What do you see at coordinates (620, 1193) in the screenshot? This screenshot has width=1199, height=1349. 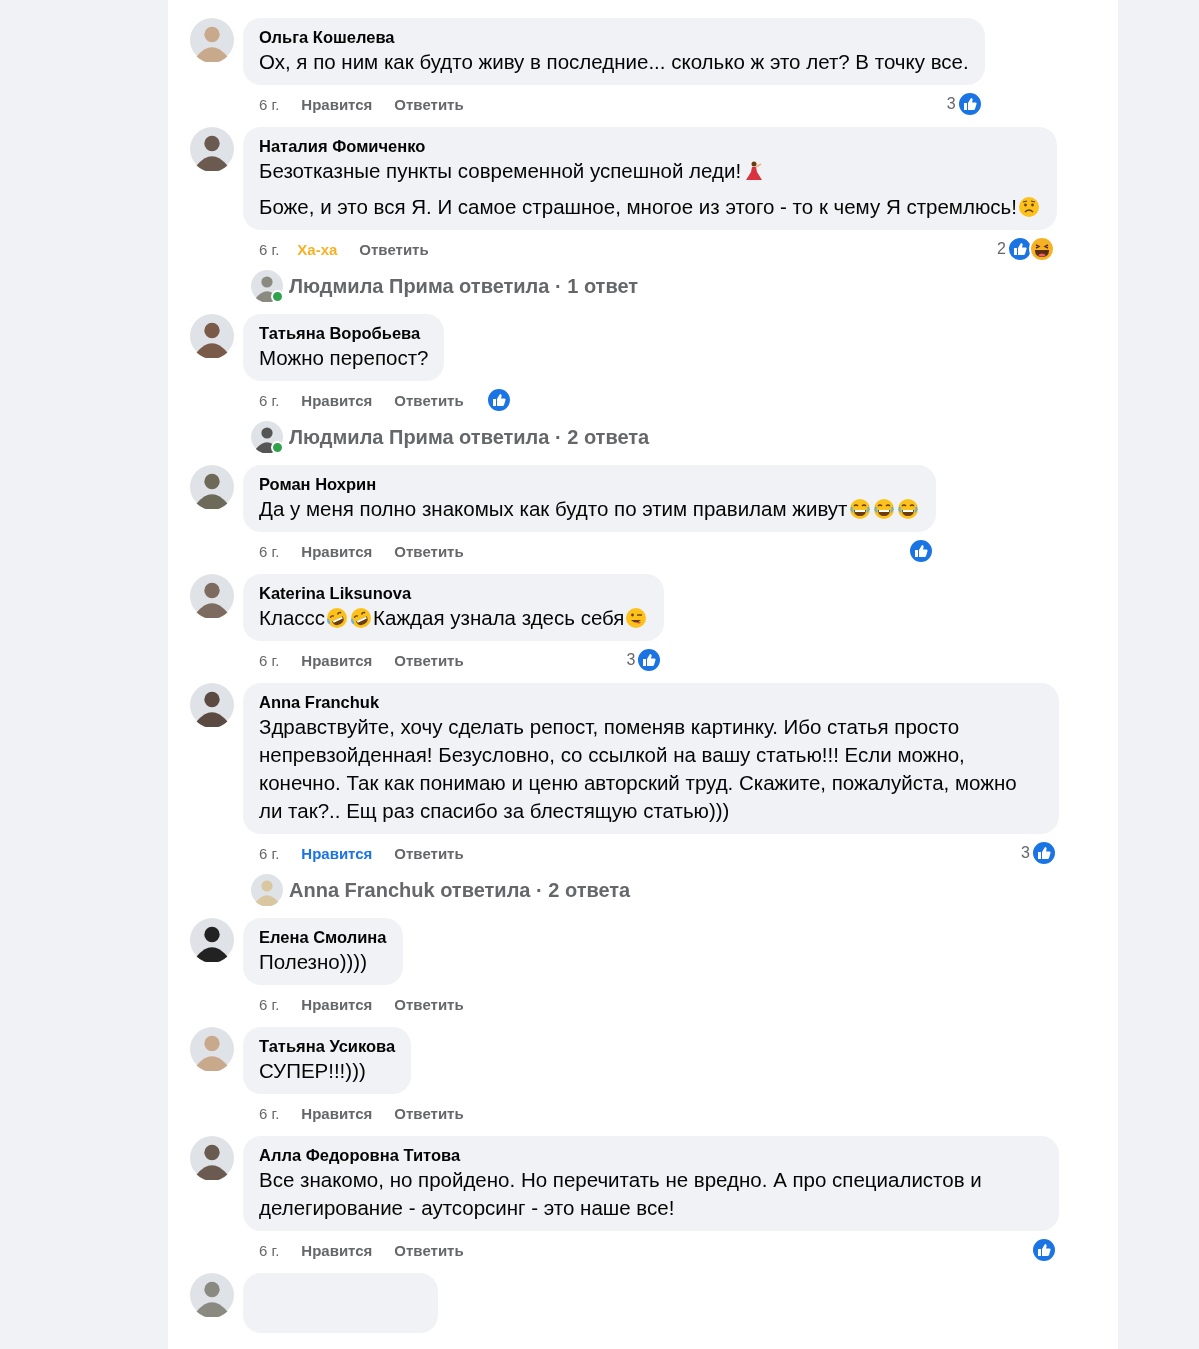 I see `comment-text: Все знакомо, но пройдено. Но перечитать не вредно. А про специалистов и делегирование - аутсорсинг - это наше все!` at bounding box center [620, 1193].